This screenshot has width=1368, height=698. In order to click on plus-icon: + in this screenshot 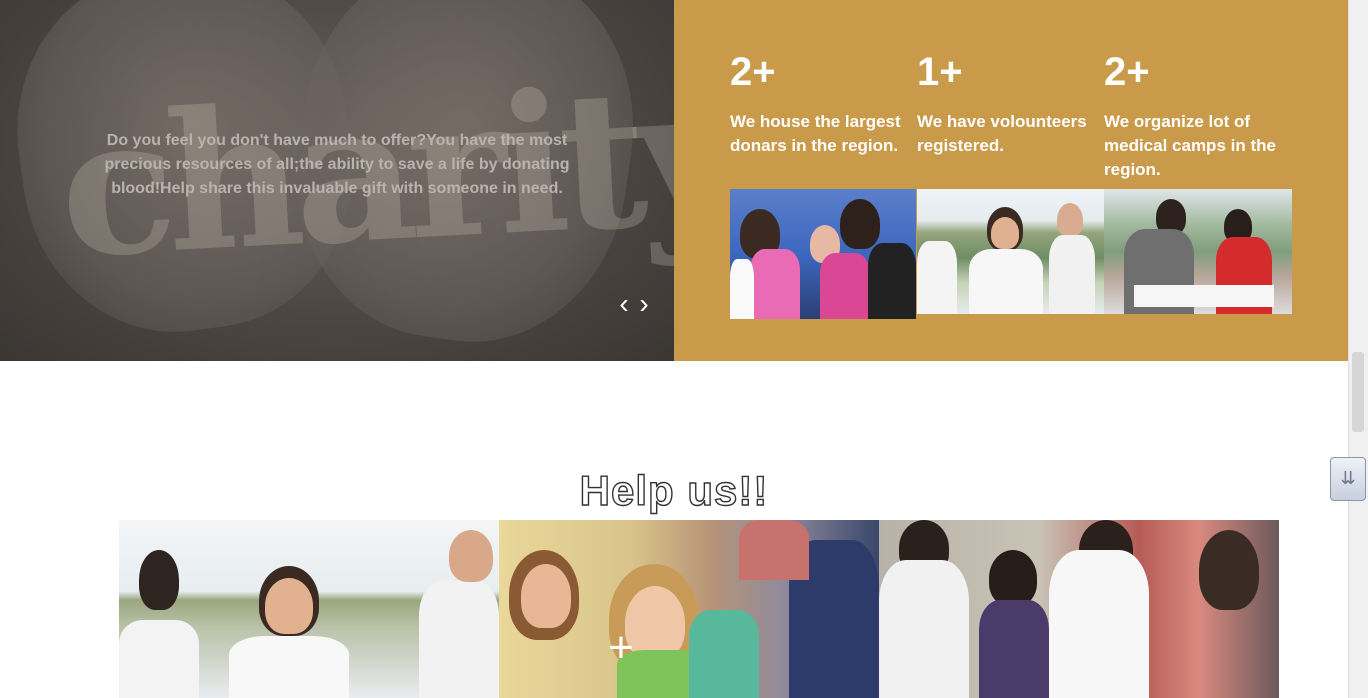, I will do `click(621, 648)`.